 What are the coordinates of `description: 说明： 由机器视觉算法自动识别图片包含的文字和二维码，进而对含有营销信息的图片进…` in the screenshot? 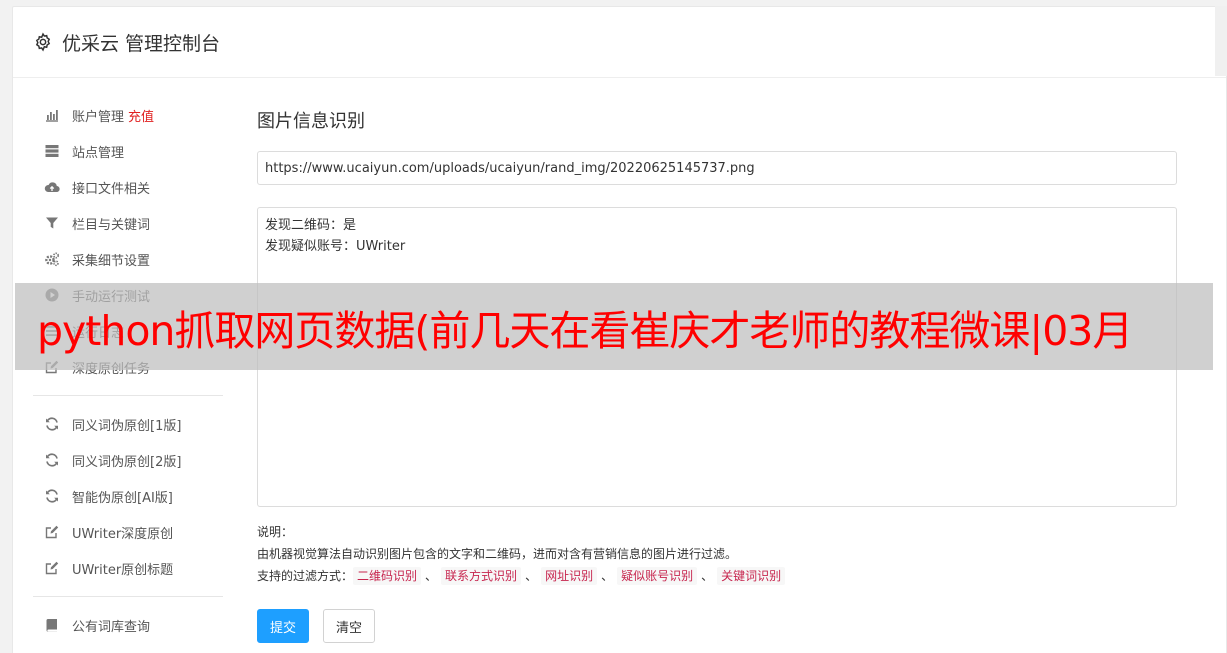 It's located at (717, 554).